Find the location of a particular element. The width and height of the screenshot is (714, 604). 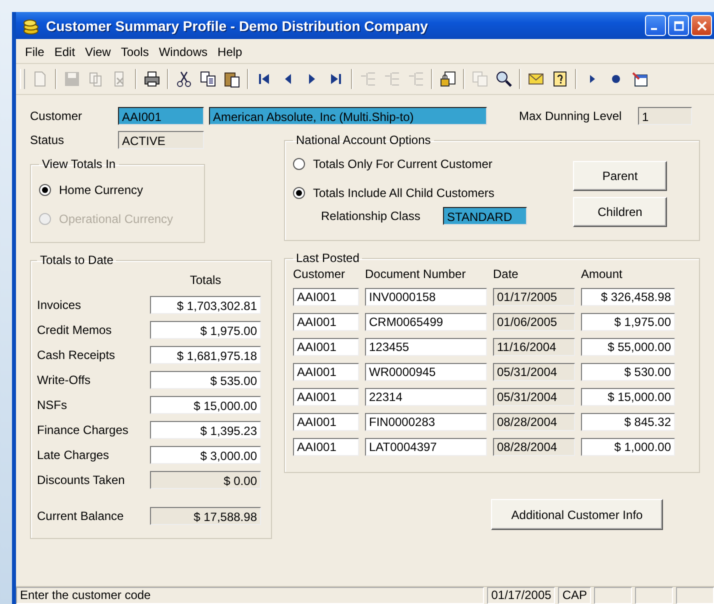

total-amount-field: $ 535.00 is located at coordinates (205, 379).